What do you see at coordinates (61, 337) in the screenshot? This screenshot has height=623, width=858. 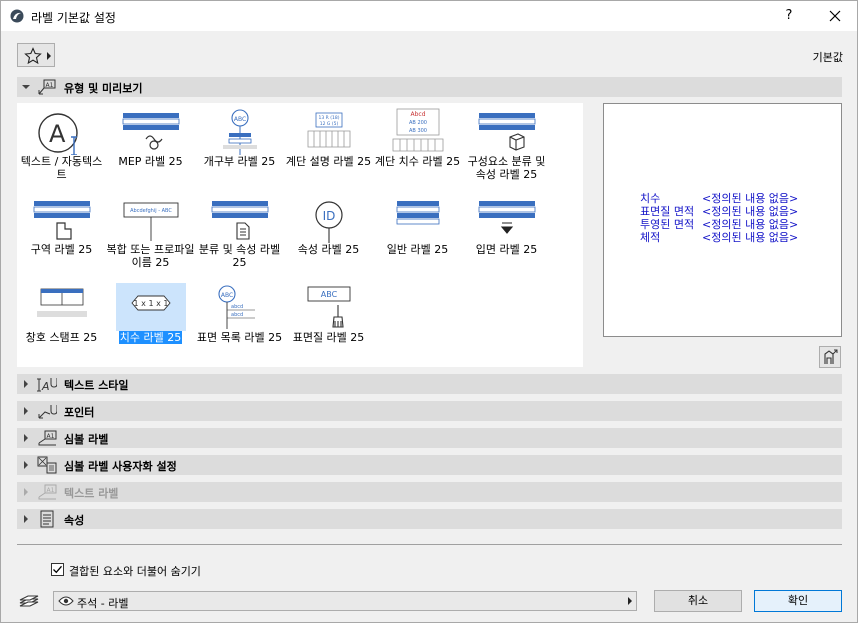 I see `item-label: 창호 스탬프 25` at bounding box center [61, 337].